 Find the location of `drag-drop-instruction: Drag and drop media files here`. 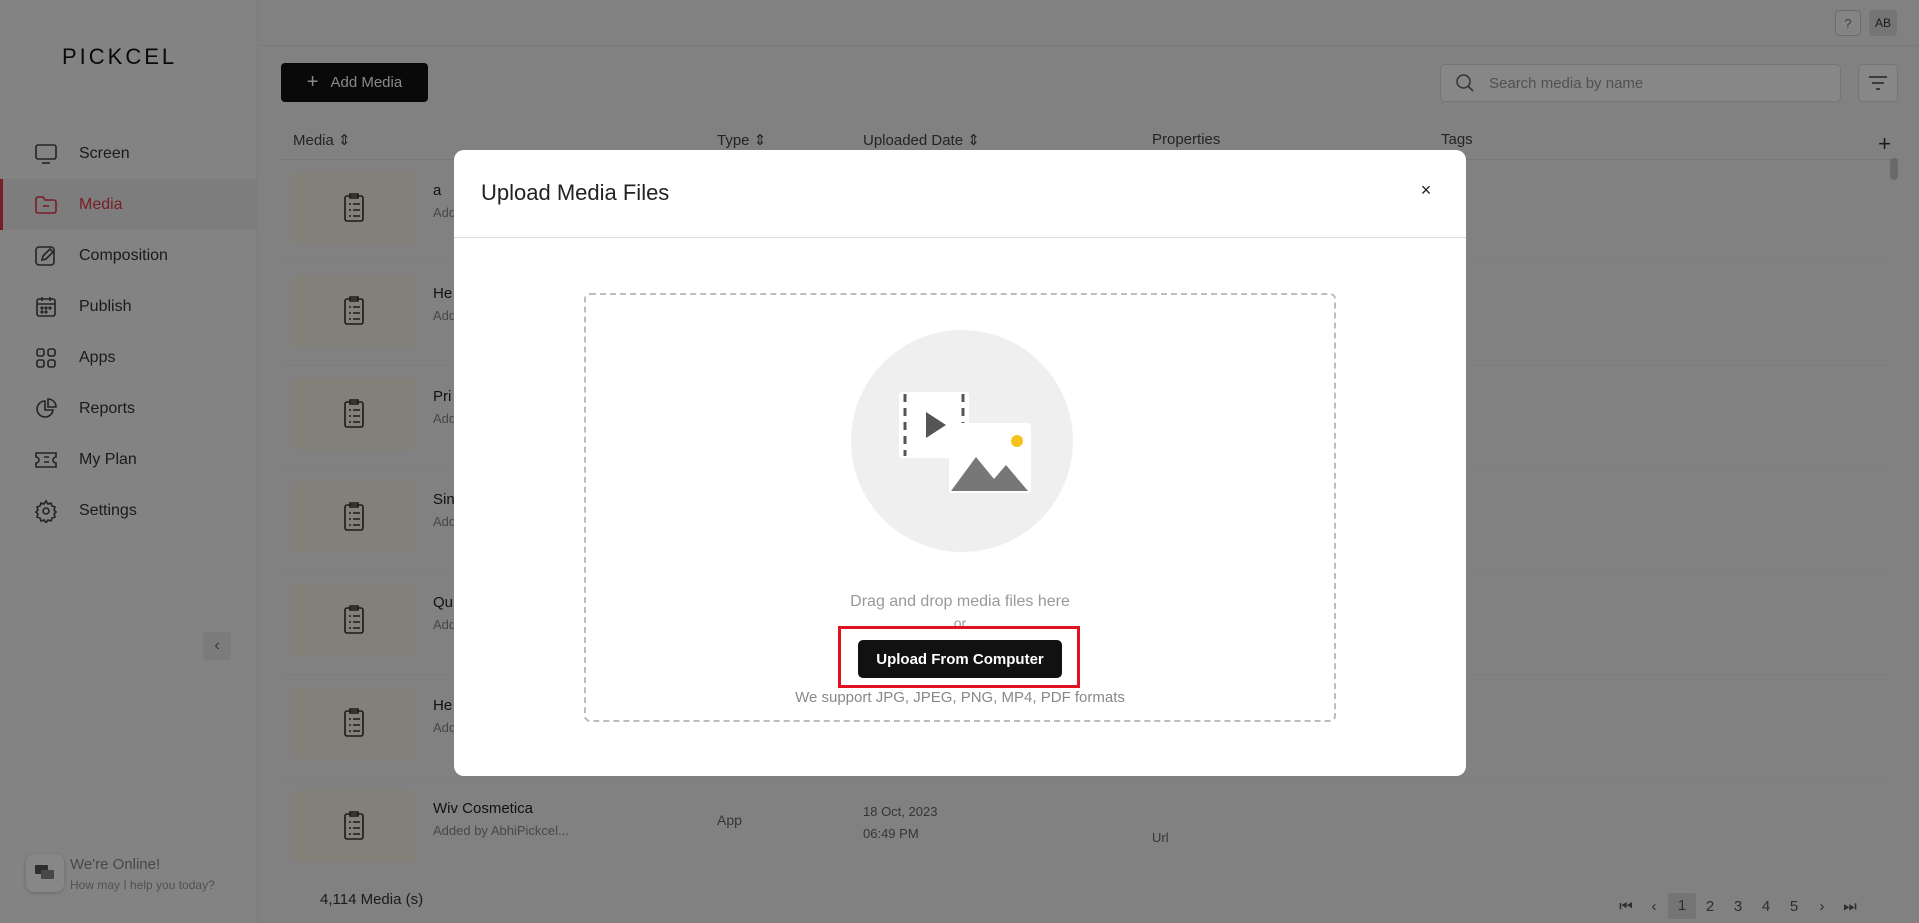

drag-drop-instruction: Drag and drop media files here is located at coordinates (960, 601).